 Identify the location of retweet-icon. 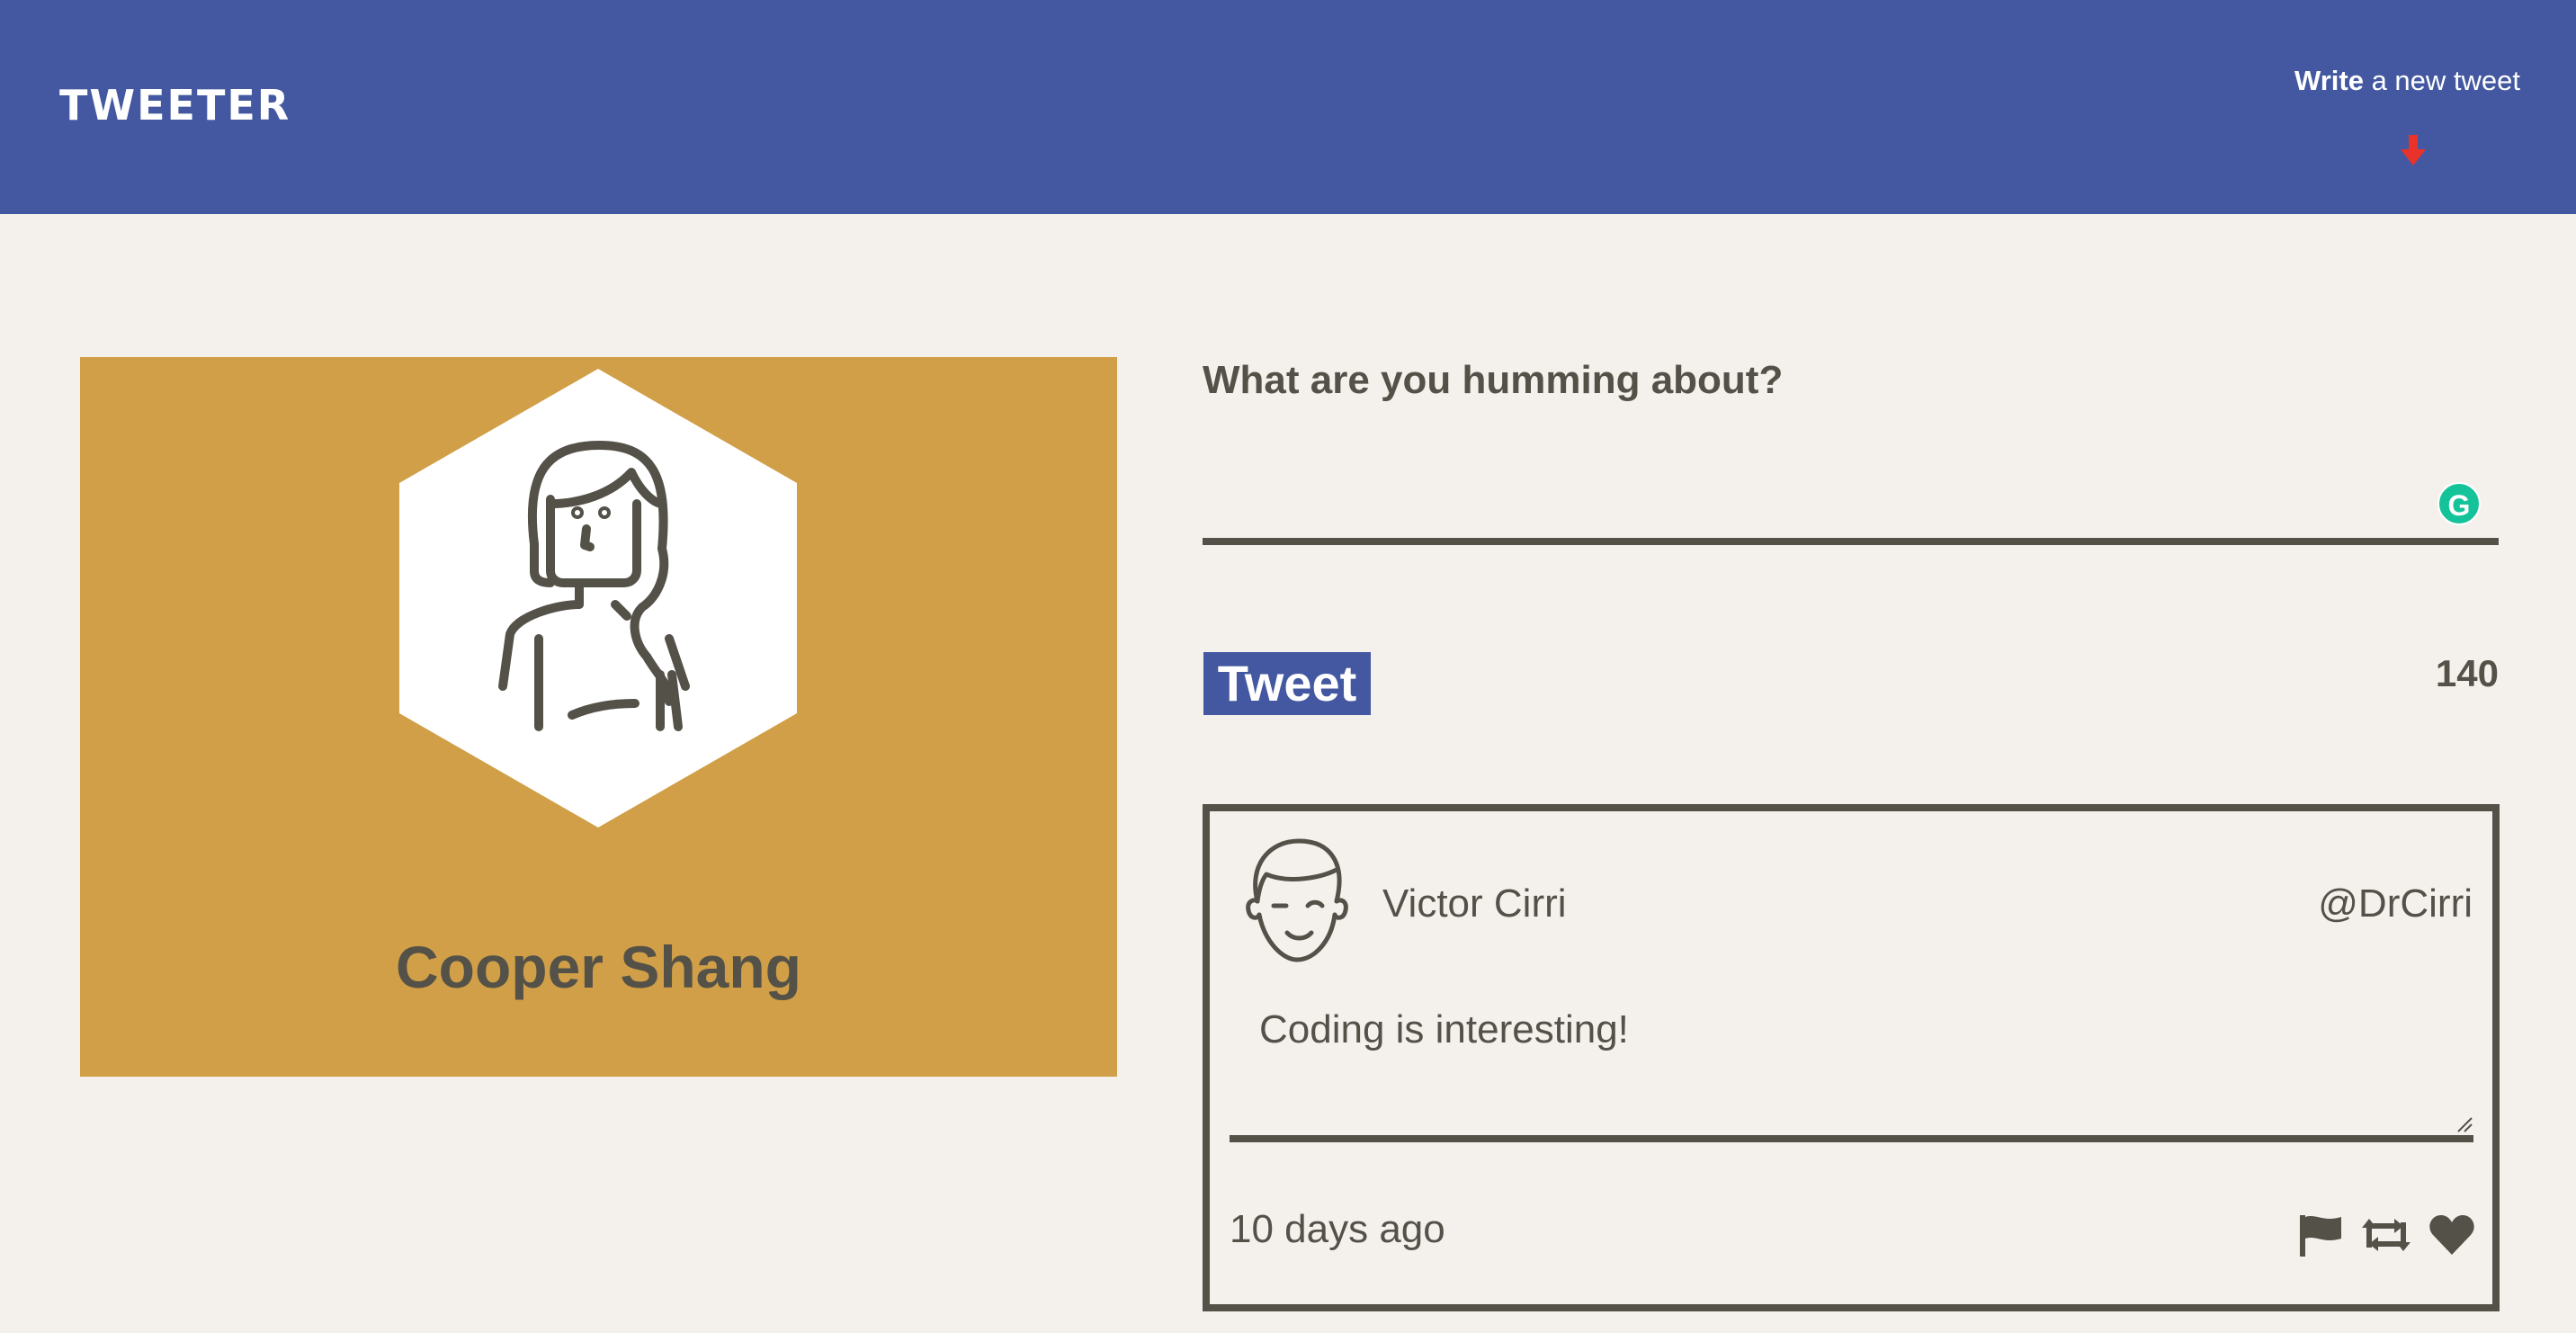
(2386, 1235).